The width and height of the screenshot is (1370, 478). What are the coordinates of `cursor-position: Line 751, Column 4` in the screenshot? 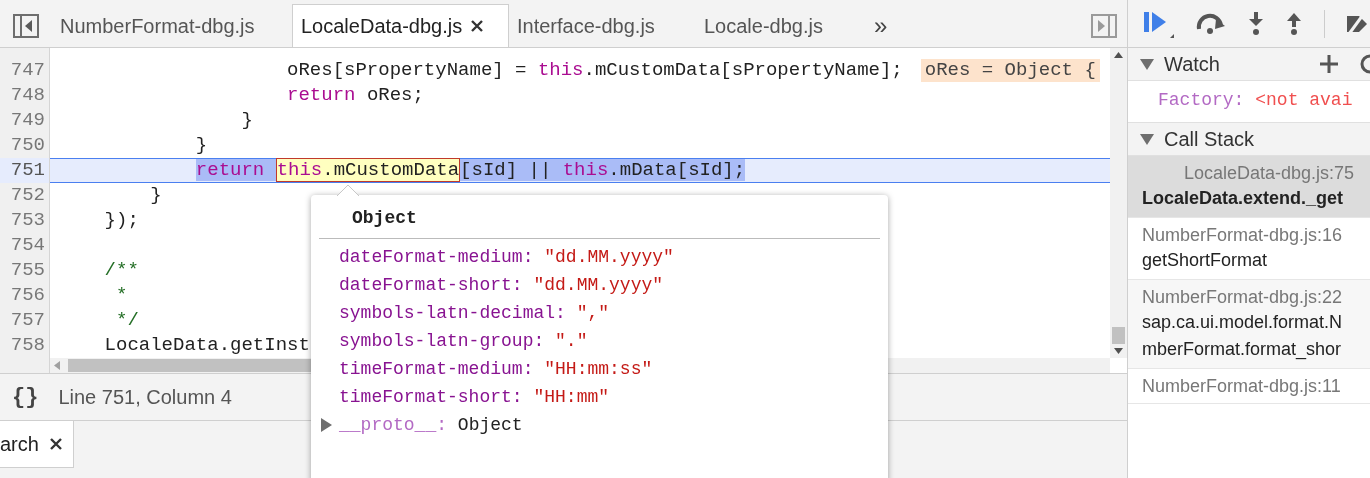 It's located at (145, 397).